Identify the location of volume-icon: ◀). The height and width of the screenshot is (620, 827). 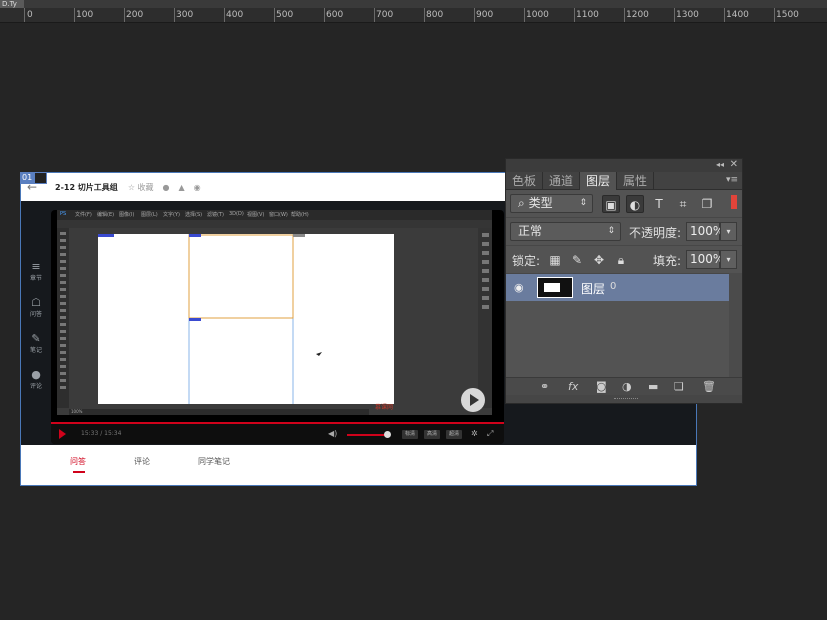
(332, 433).